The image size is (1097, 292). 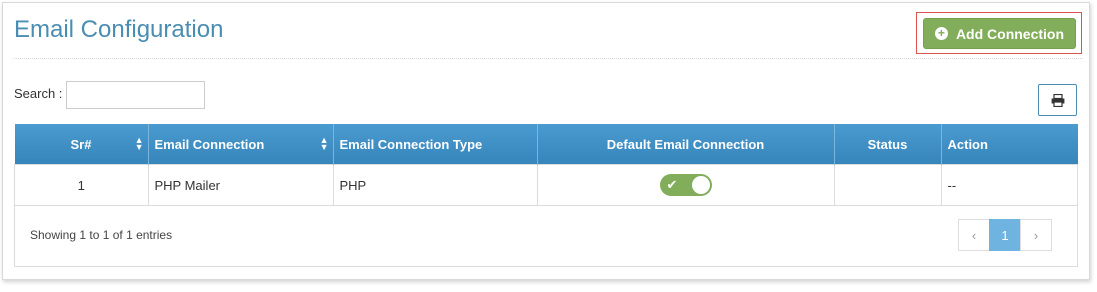 What do you see at coordinates (135, 95) in the screenshot?
I see `search-input` at bounding box center [135, 95].